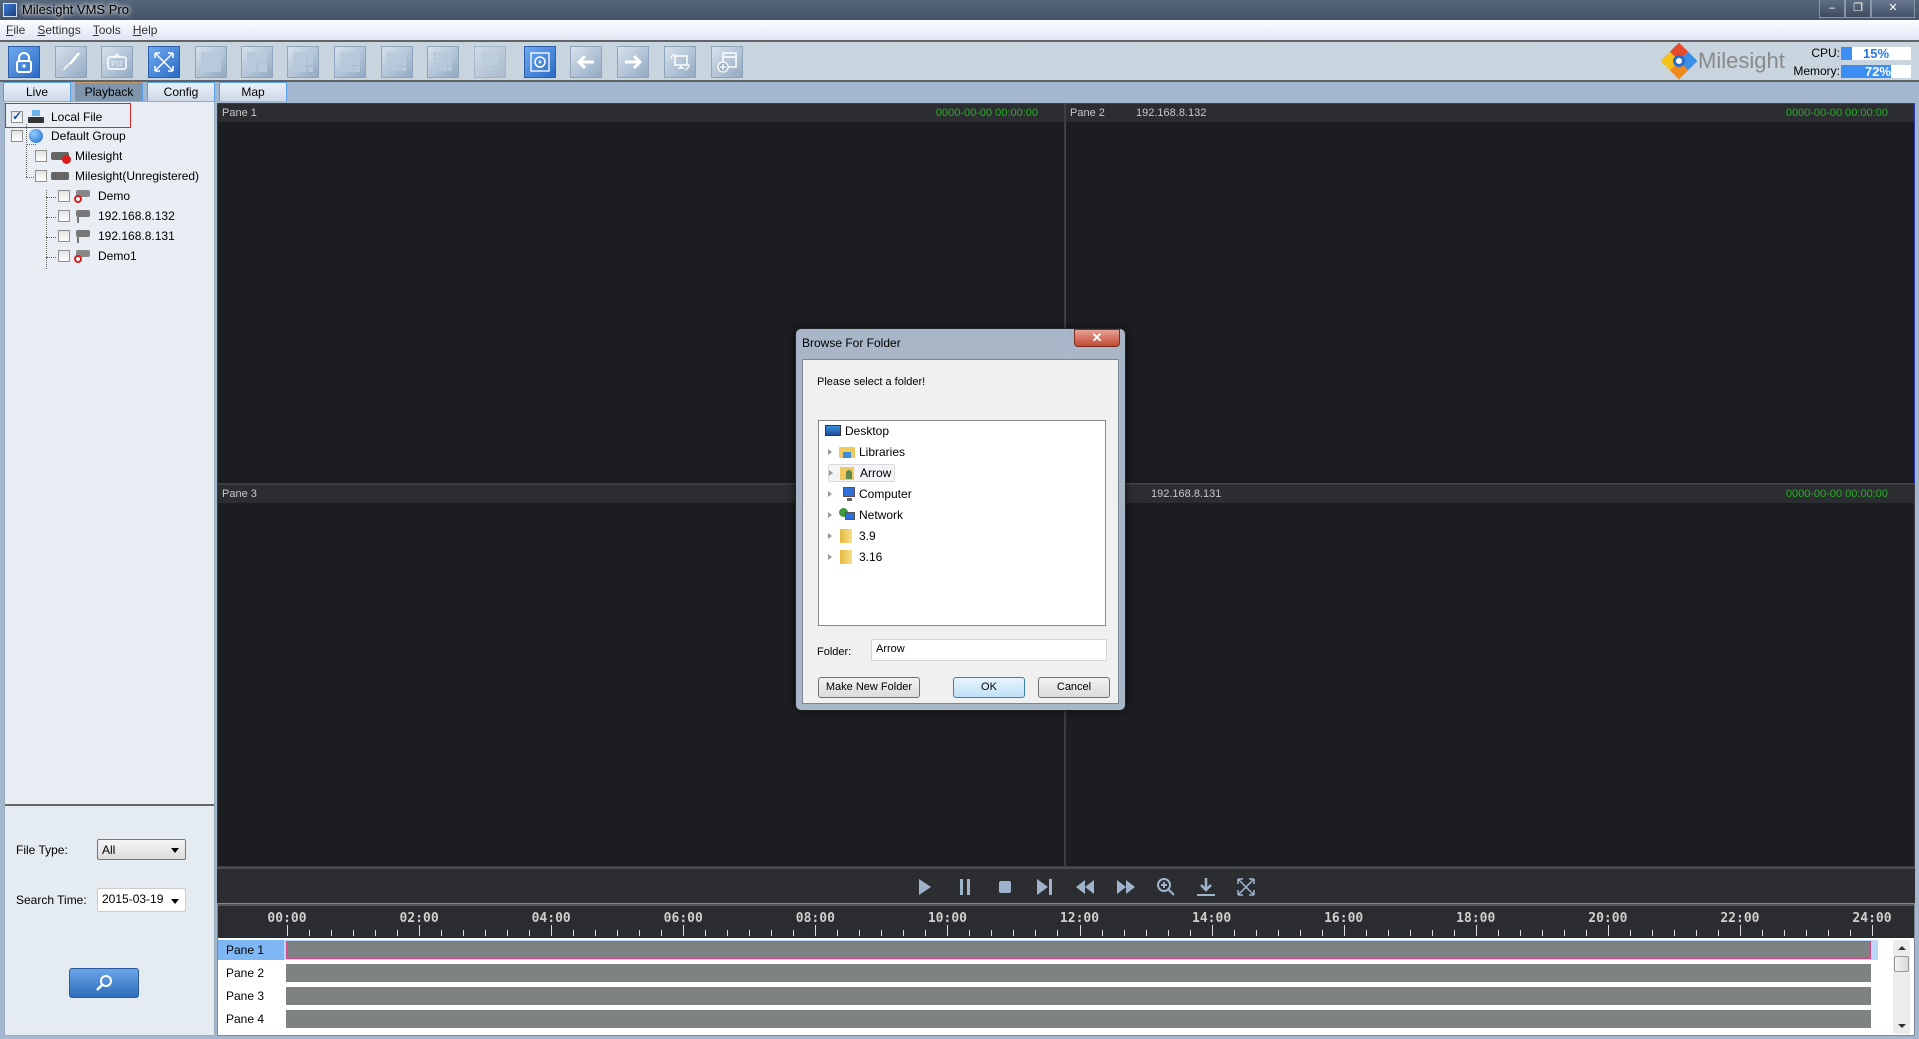  I want to click on folder-tree: Desktop Libraries Arrow Computer Network, so click(962, 523).